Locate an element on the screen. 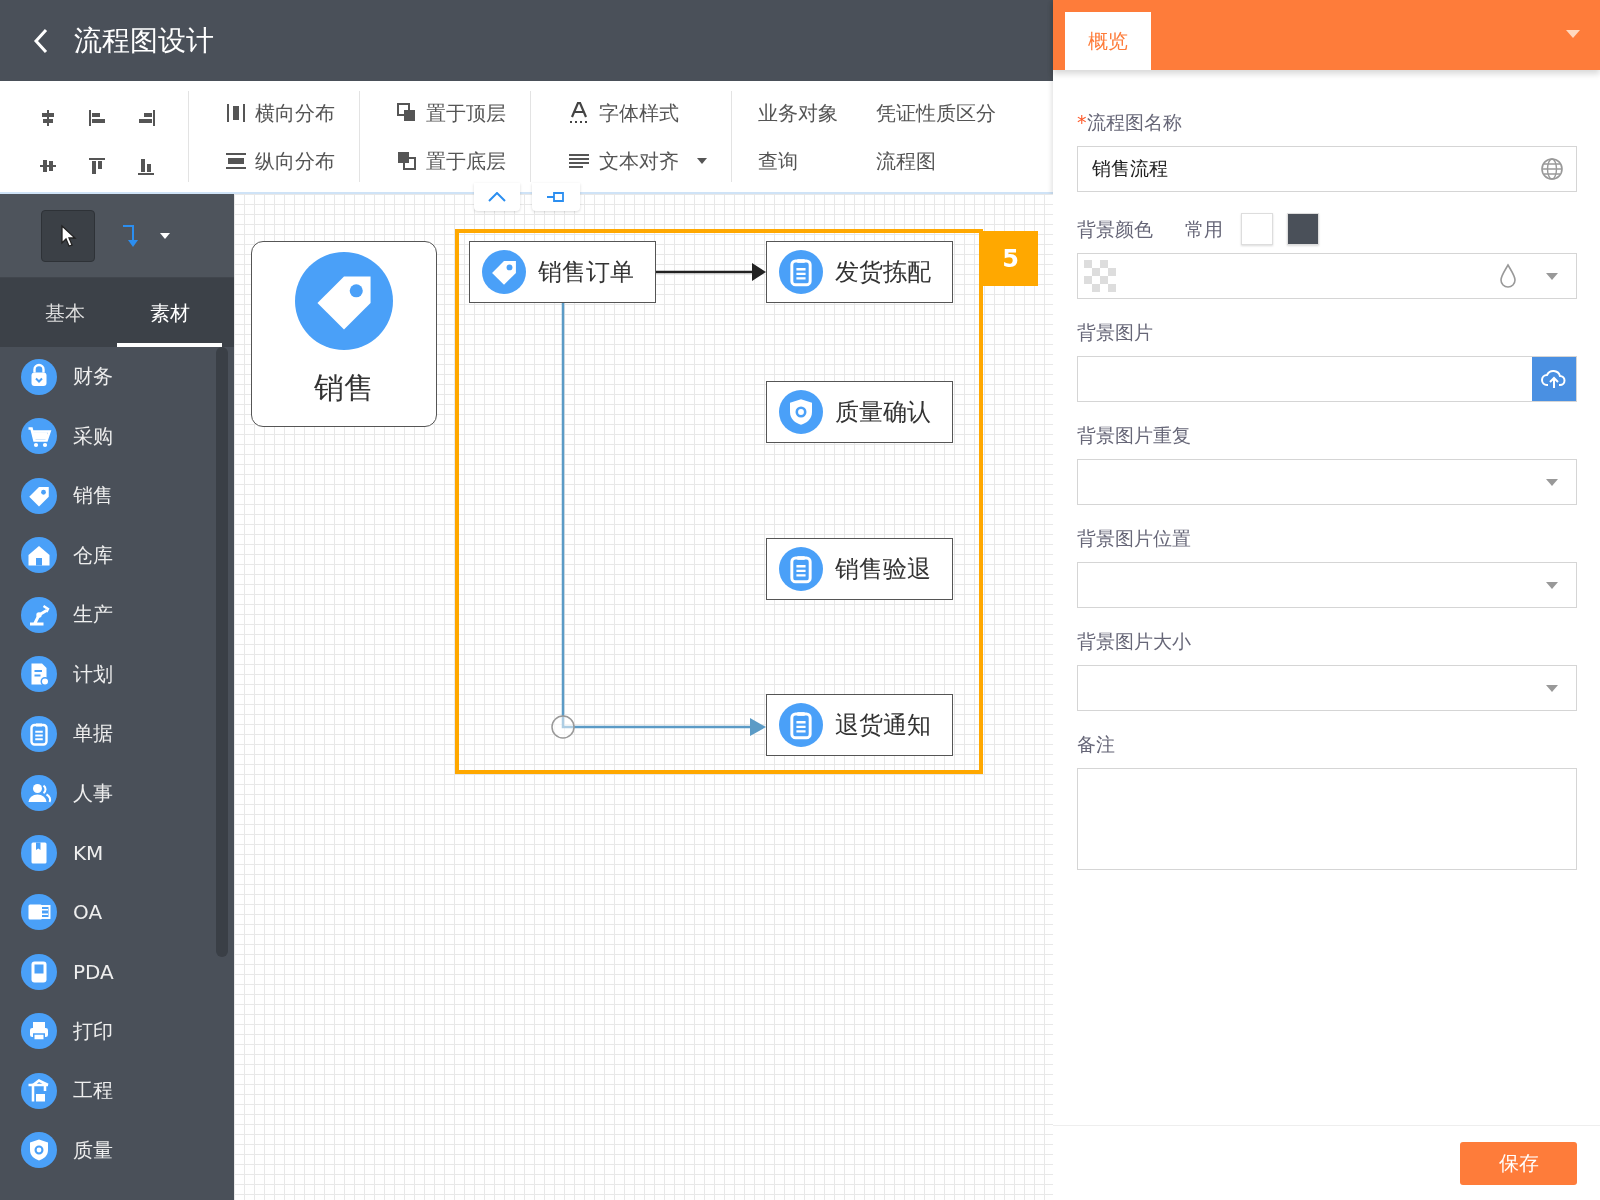  dropdown-button is located at coordinates (1573, 34).